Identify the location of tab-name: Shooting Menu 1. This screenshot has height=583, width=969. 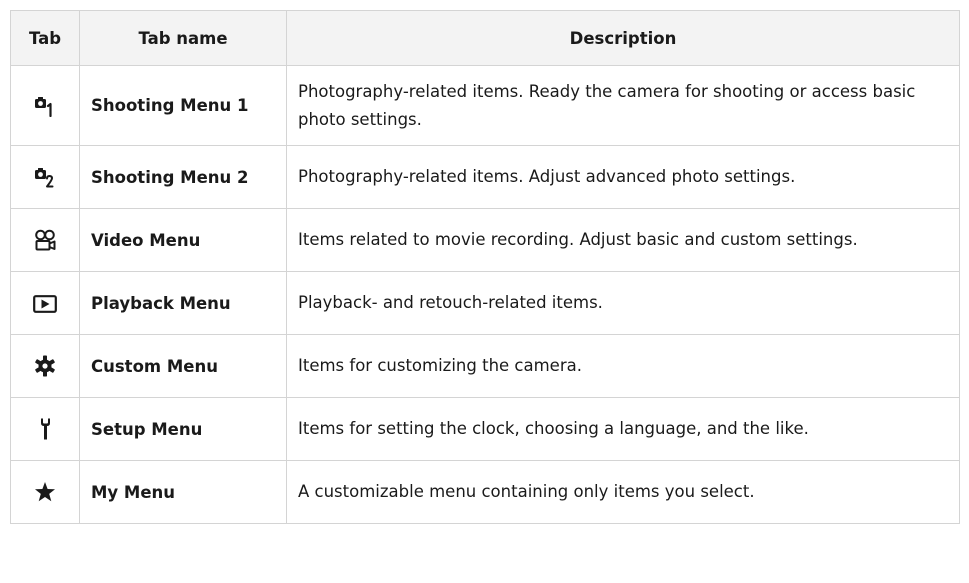
(183, 105).